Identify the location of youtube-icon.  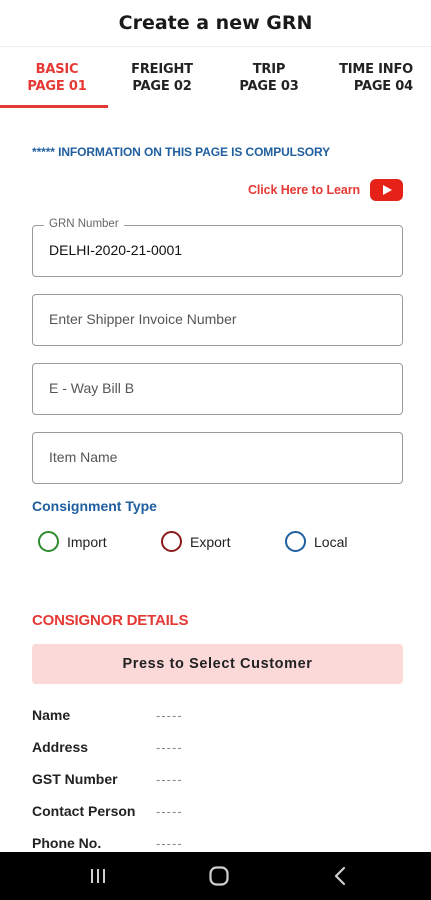
(386, 190).